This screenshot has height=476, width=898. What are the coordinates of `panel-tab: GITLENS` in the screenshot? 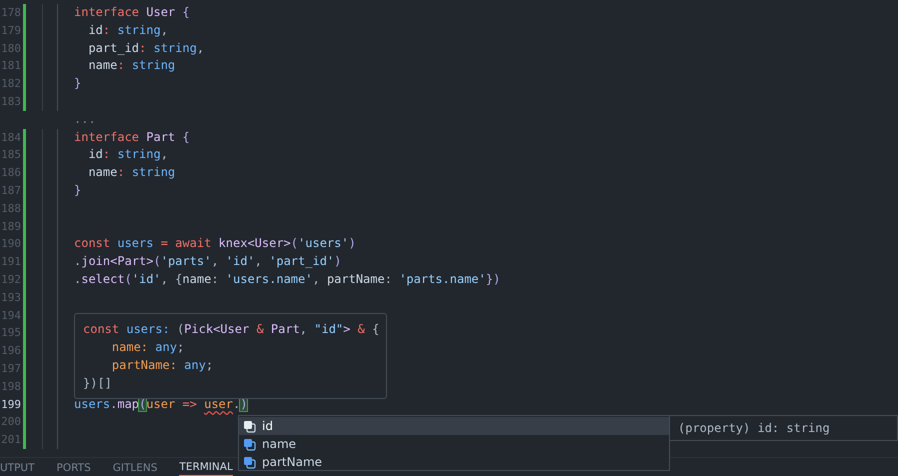 It's located at (135, 469).